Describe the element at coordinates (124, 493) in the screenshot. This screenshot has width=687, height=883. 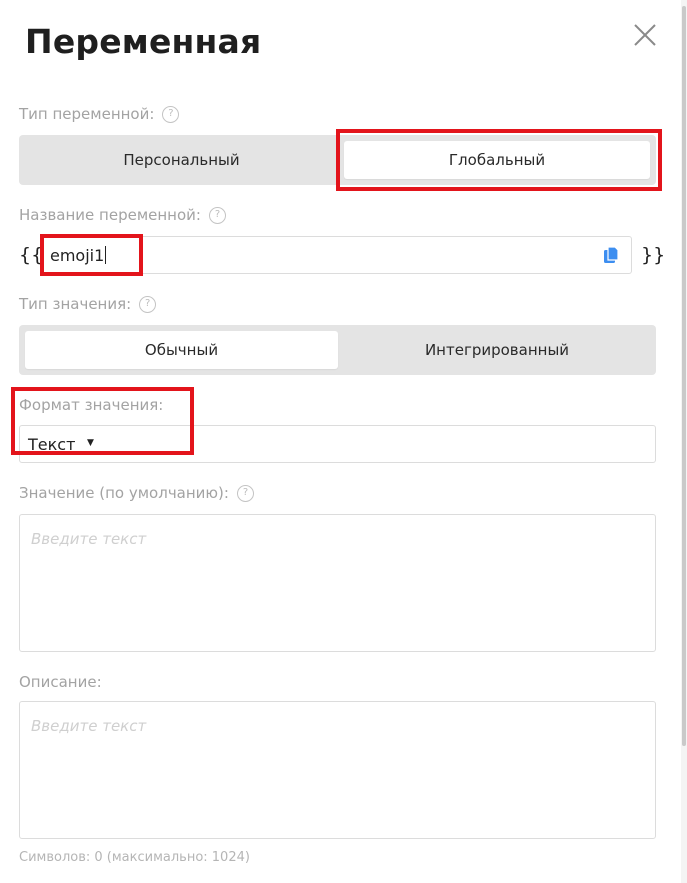
I see `default-value-label-text: Значение (по умолчанию):` at that location.